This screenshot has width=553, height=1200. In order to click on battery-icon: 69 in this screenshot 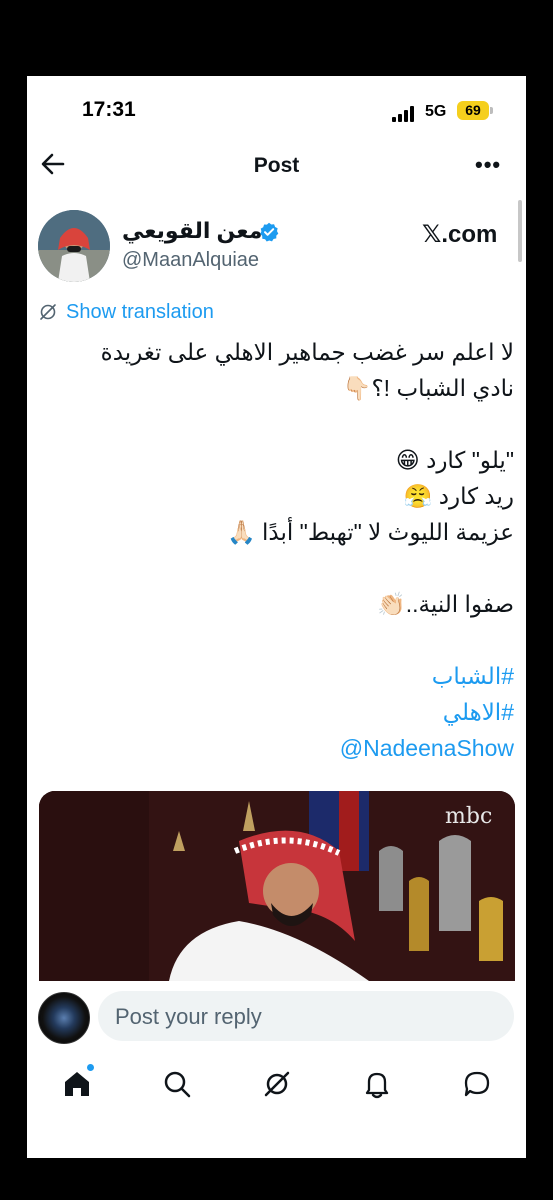, I will do `click(473, 110)`.